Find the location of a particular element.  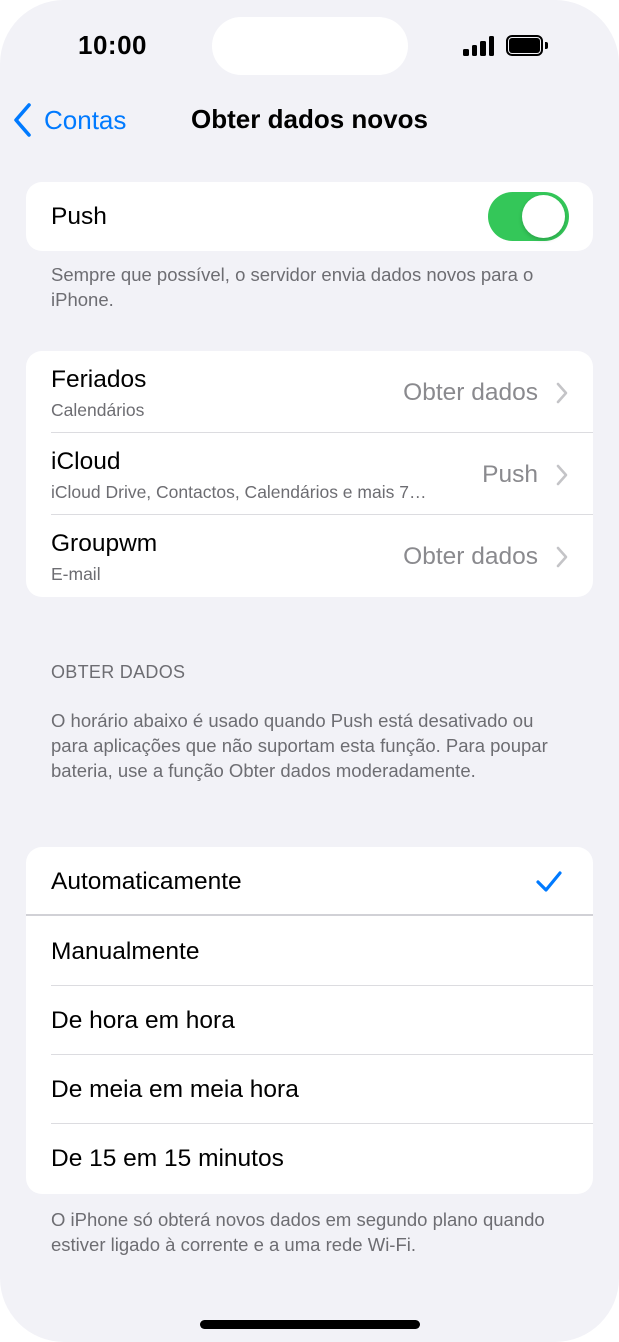

cellular-signal-icon is located at coordinates (479, 46).